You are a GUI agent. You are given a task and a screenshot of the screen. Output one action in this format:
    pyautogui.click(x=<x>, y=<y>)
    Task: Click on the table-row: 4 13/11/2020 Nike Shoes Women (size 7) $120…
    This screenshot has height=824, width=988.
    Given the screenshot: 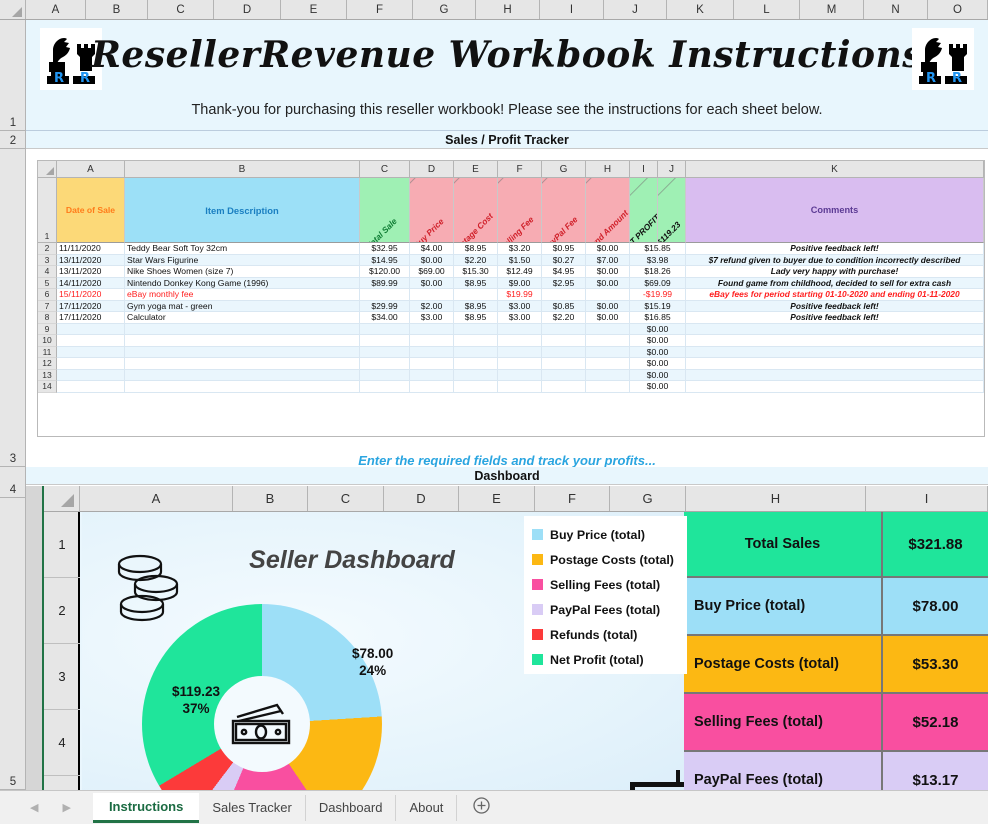 What is the action you would take?
    pyautogui.click(x=511, y=272)
    